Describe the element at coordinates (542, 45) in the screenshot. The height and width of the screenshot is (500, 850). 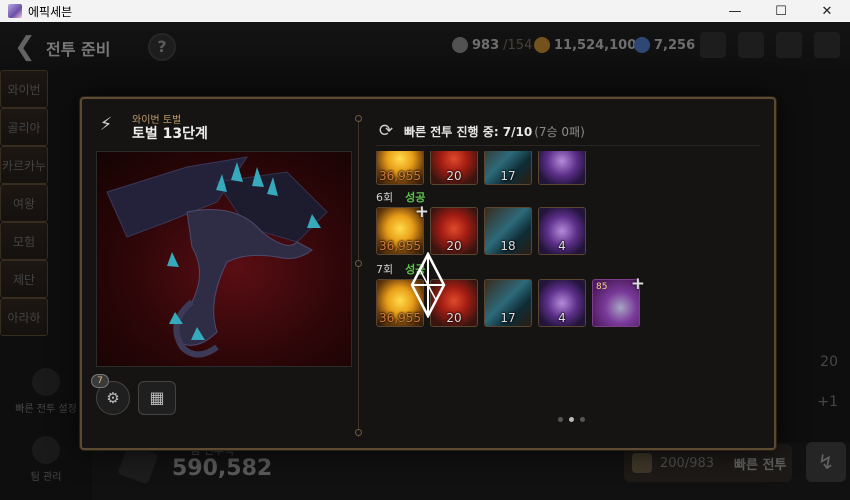
I see `gold-icon` at that location.